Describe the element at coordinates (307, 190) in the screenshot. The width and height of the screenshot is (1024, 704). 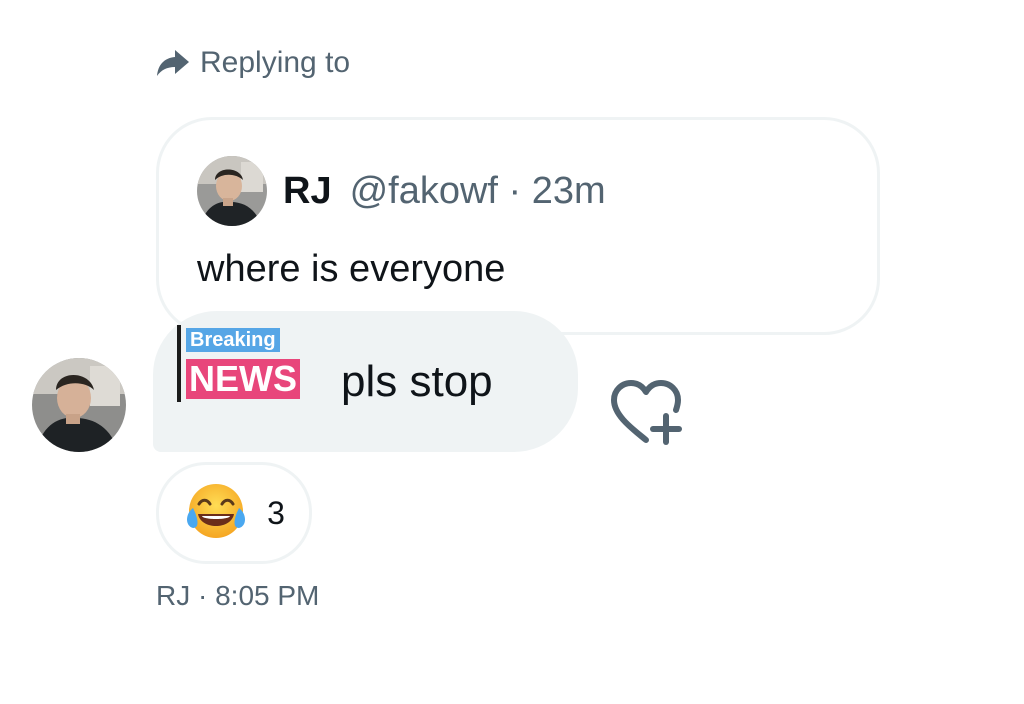
I see `quoted-author-name: RJ` at that location.